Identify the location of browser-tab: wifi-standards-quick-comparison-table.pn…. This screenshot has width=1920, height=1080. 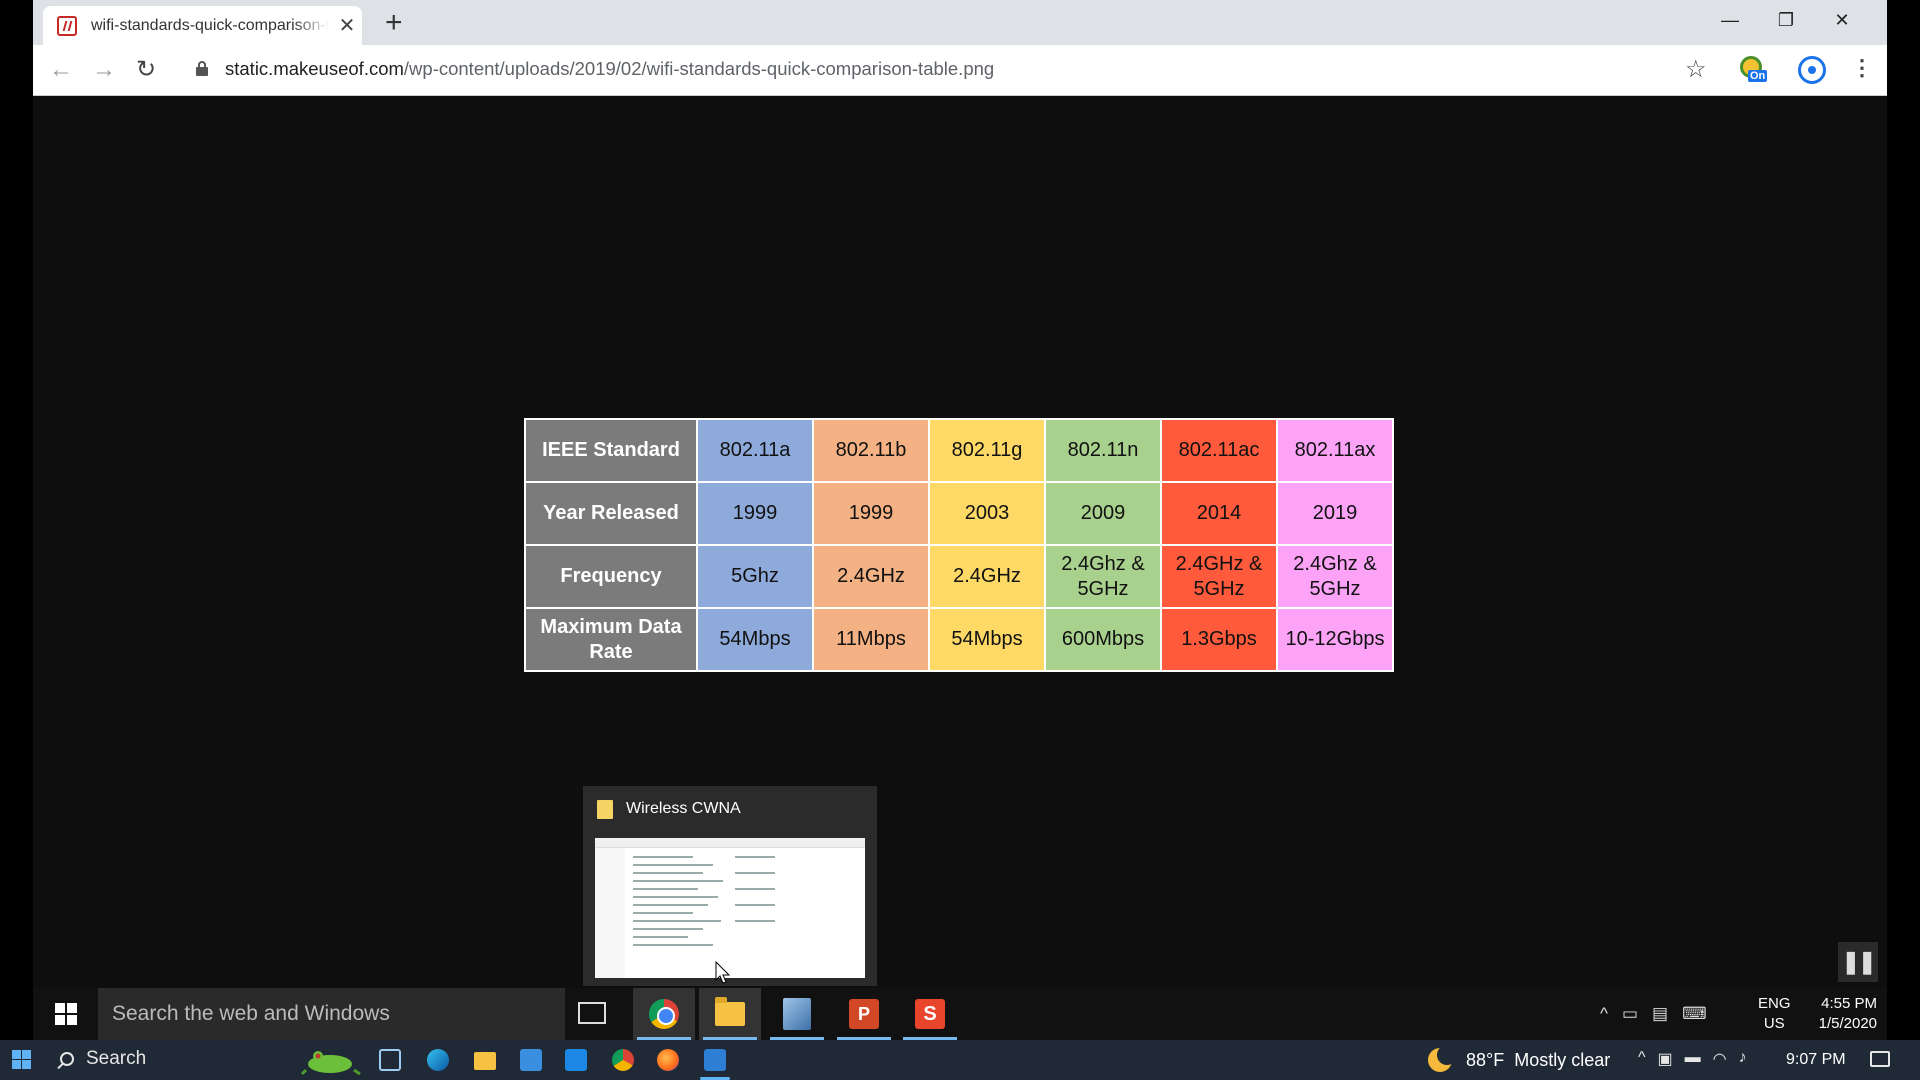
(202, 25).